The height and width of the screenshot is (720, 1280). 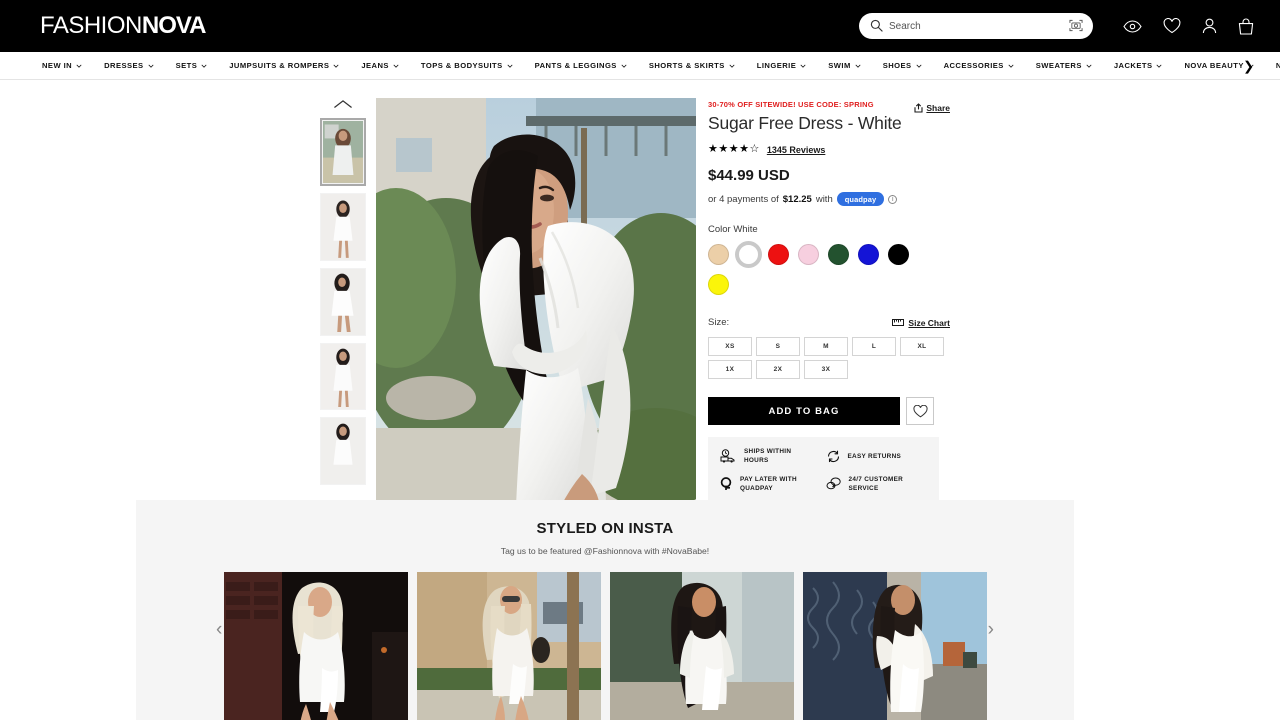 What do you see at coordinates (1209, 26) in the screenshot?
I see `account-icon` at bounding box center [1209, 26].